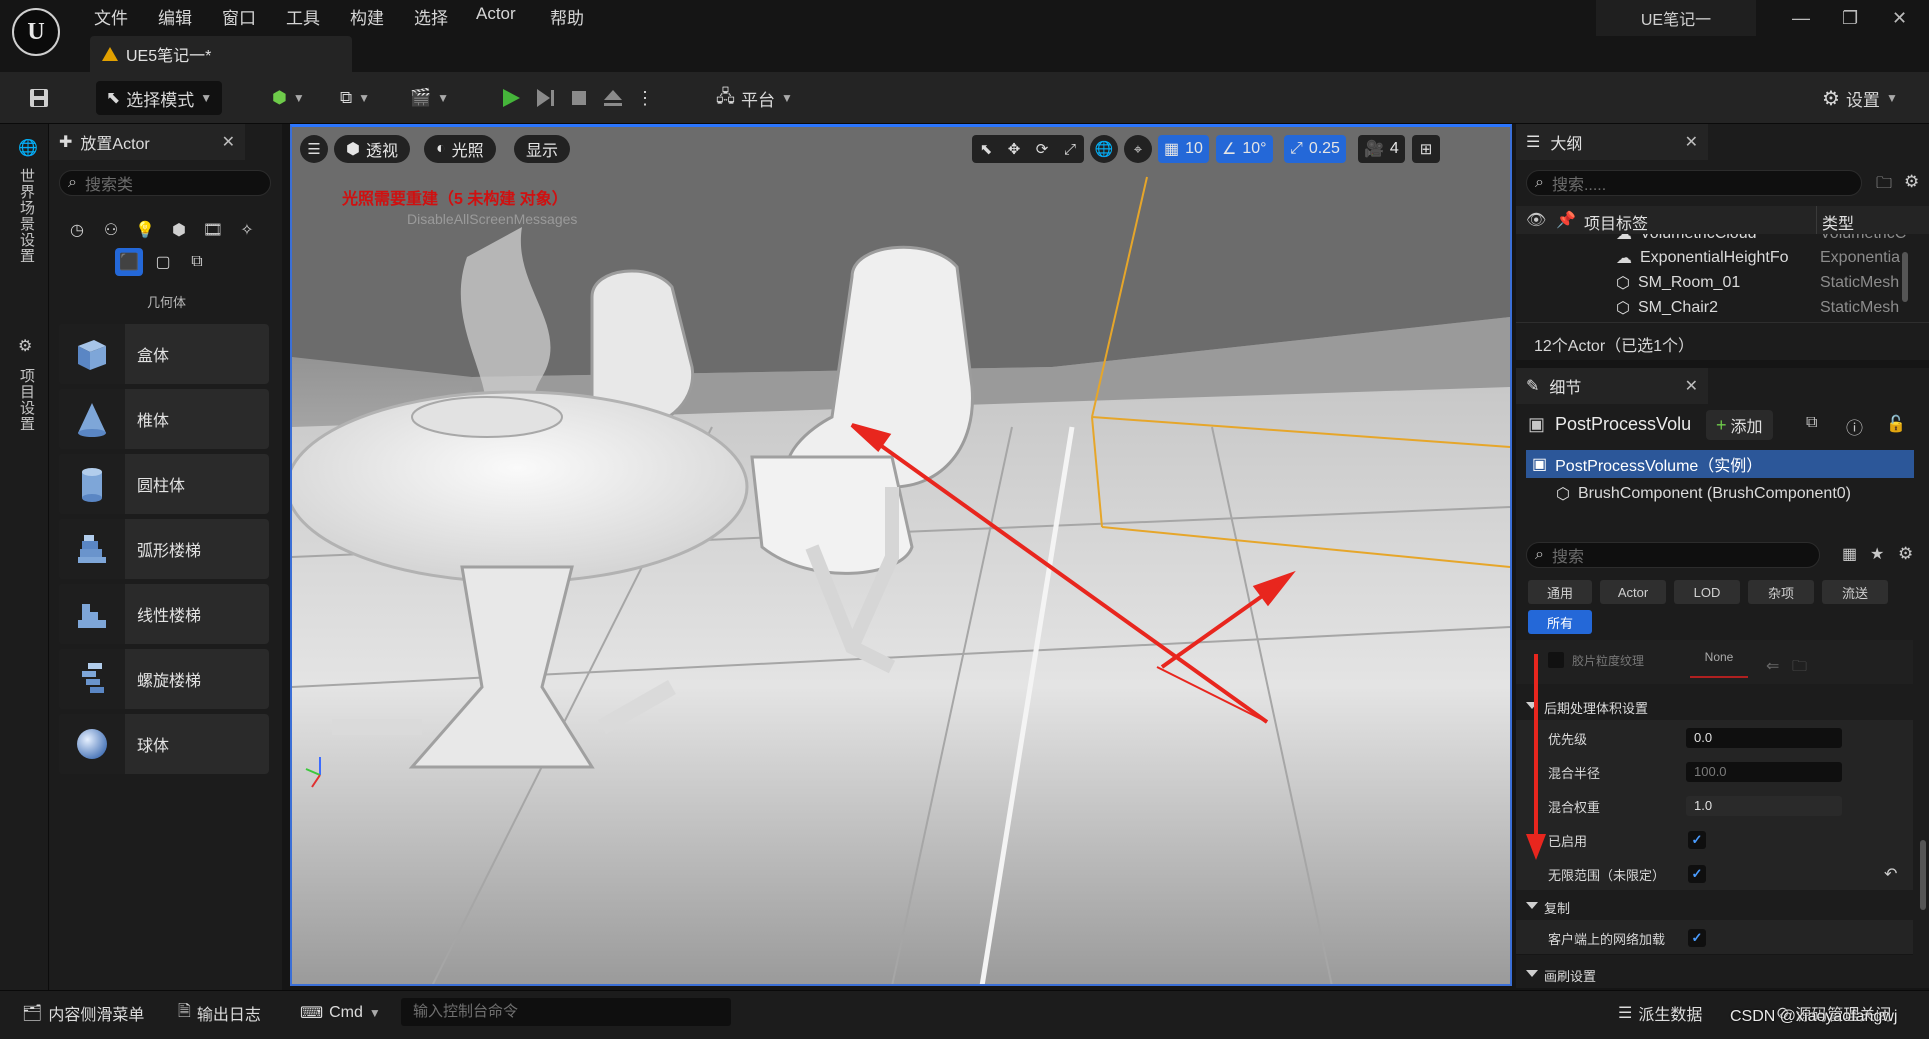 This screenshot has width=1929, height=1039. Describe the element at coordinates (372, 149) in the screenshot. I see `perspective-button: ⬢ 透视` at that location.